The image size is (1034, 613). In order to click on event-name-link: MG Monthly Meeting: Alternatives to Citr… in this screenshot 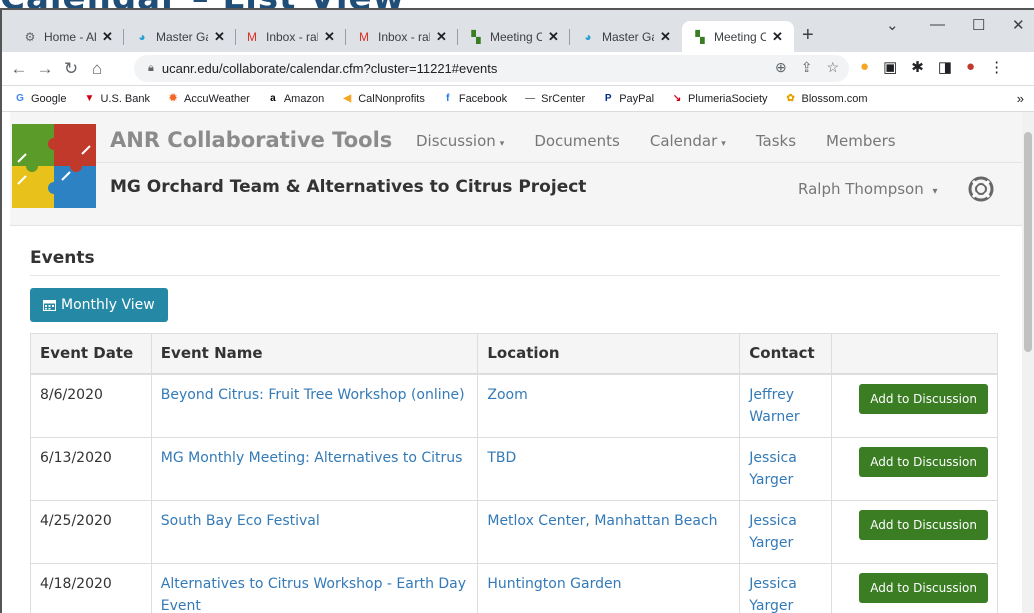, I will do `click(312, 458)`.